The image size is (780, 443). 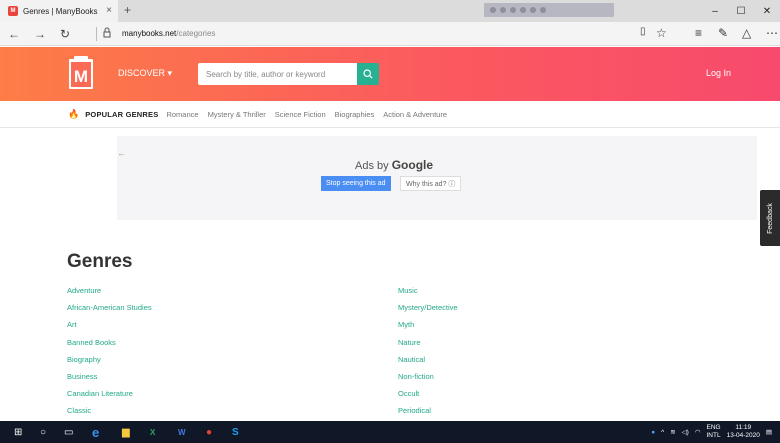 I want to click on web-note-icon: ✎, so click(x=723, y=33).